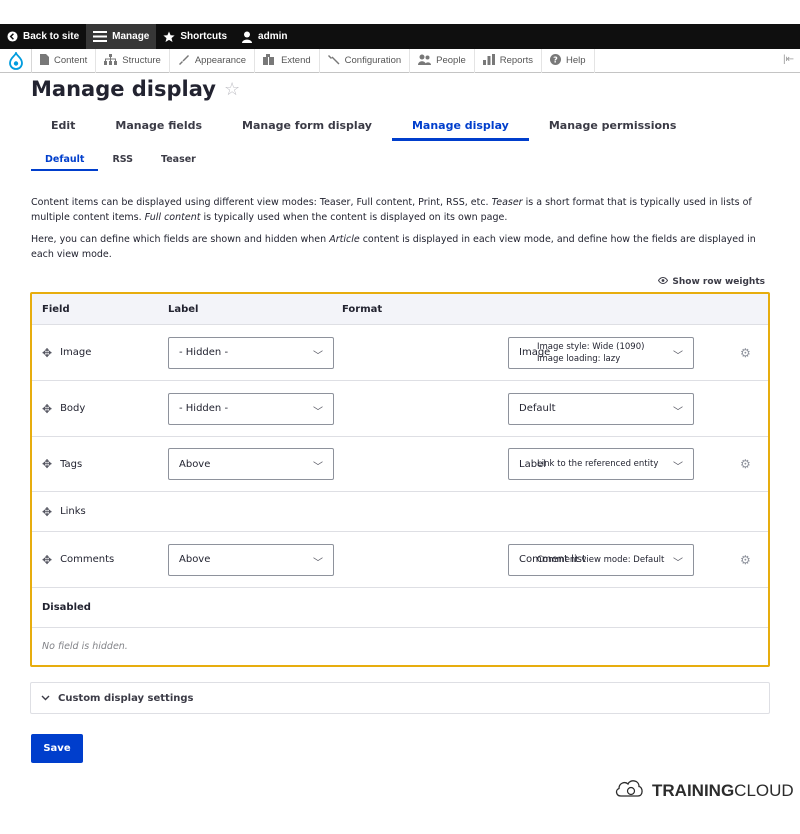  I want to click on tray-item-label: Content, so click(71, 60).